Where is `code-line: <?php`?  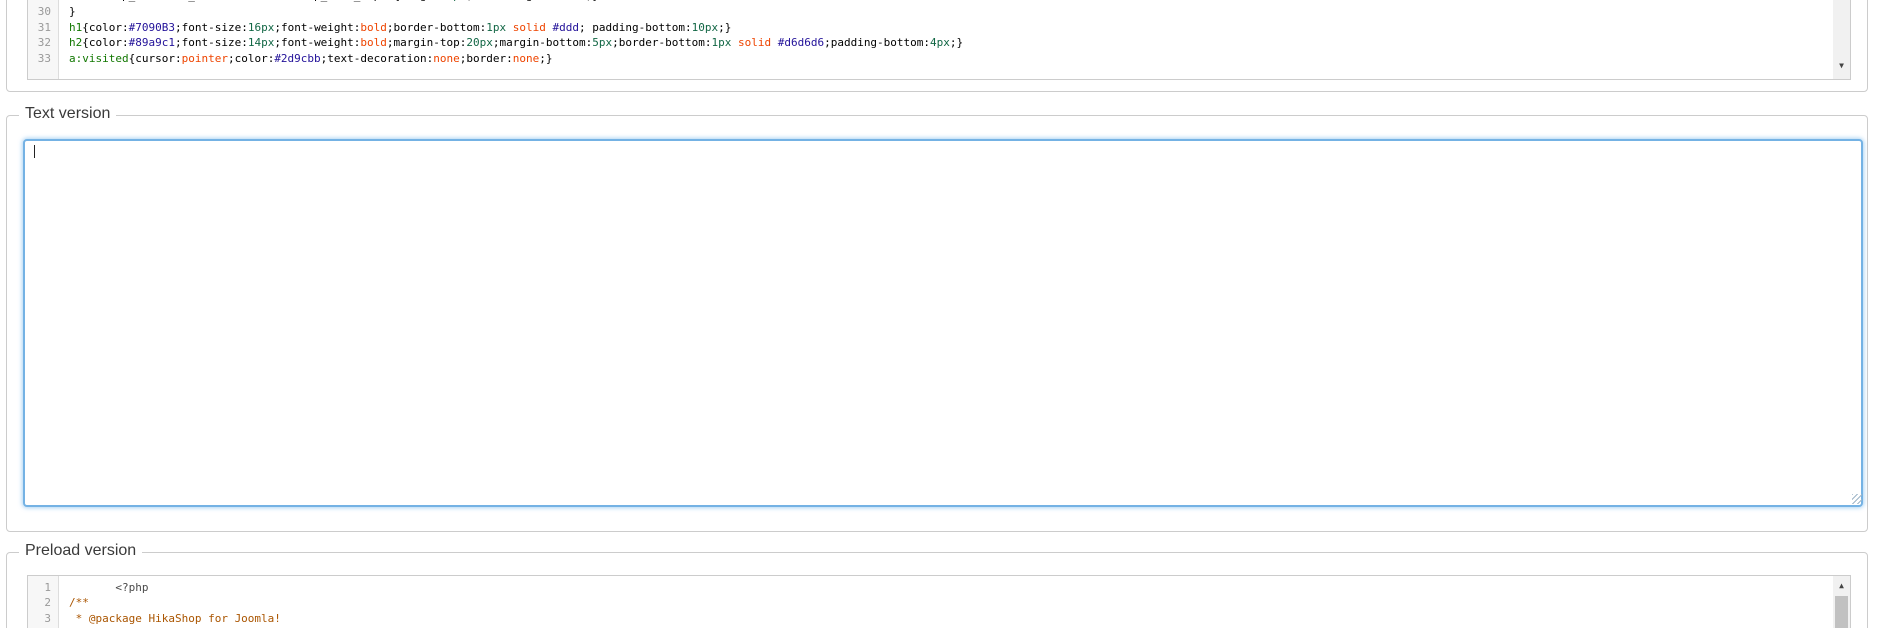
code-line: <?php is located at coordinates (950, 588).